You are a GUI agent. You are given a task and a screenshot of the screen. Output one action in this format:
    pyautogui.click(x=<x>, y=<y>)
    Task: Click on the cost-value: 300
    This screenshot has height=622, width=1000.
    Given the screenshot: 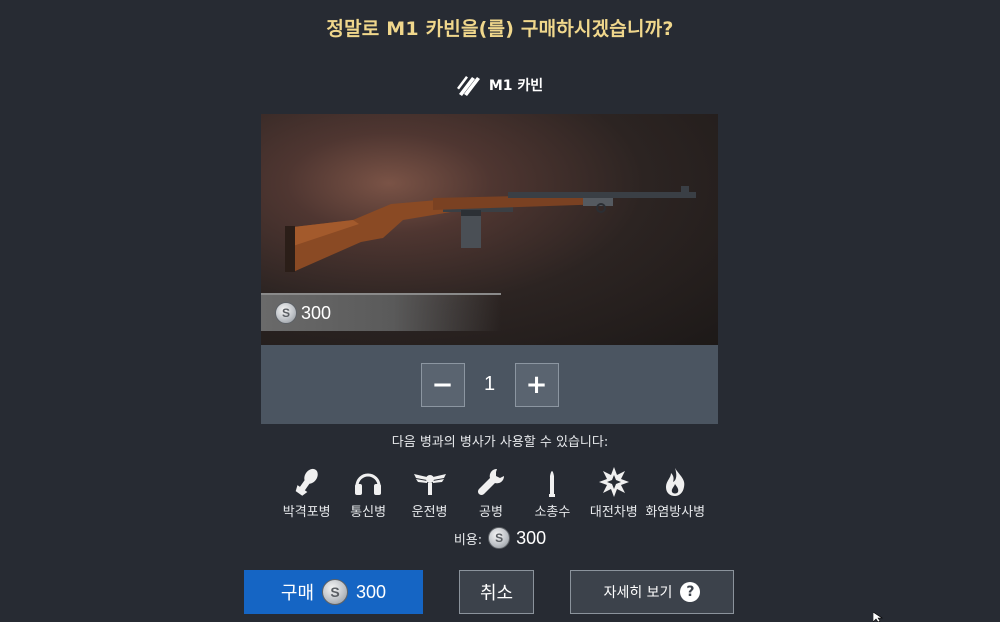 What is the action you would take?
    pyautogui.click(x=531, y=537)
    